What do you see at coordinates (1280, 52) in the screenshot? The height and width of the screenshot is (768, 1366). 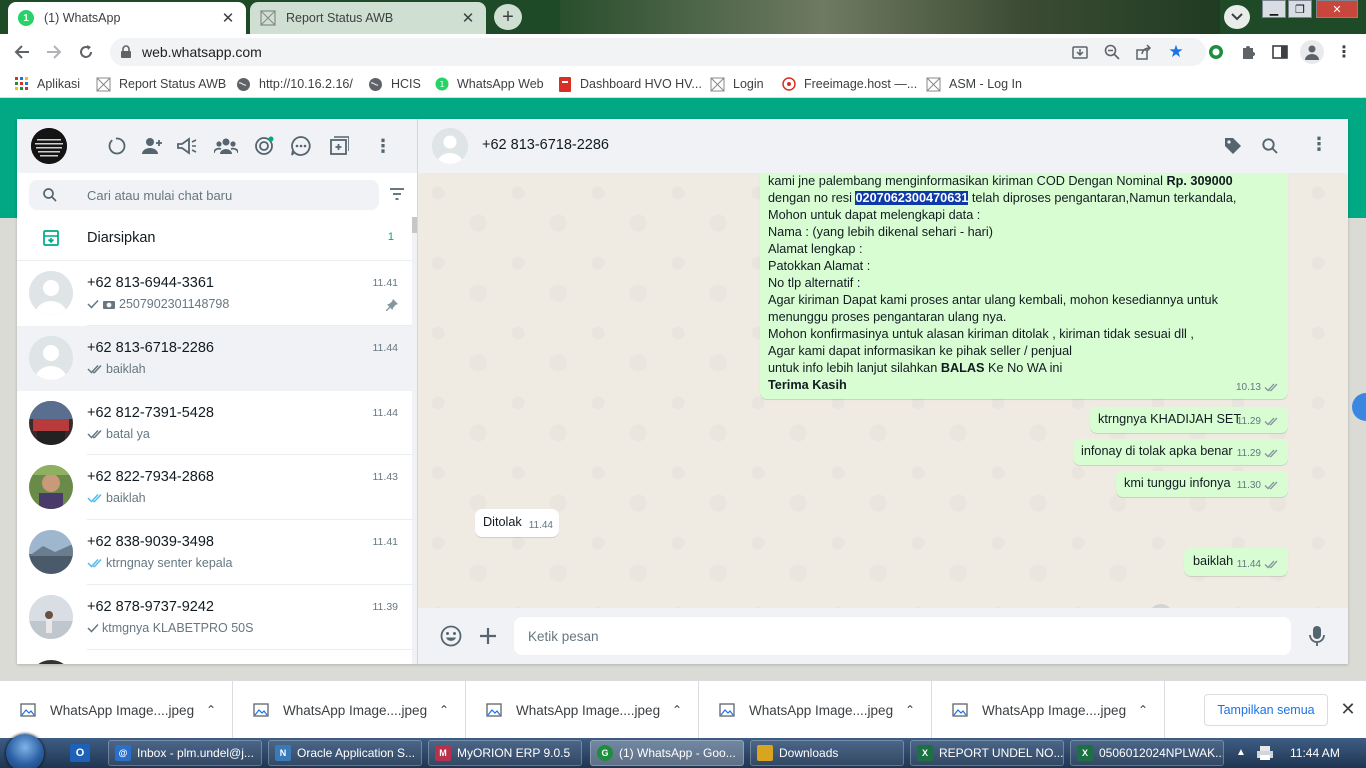 I see `side-panel-icon` at bounding box center [1280, 52].